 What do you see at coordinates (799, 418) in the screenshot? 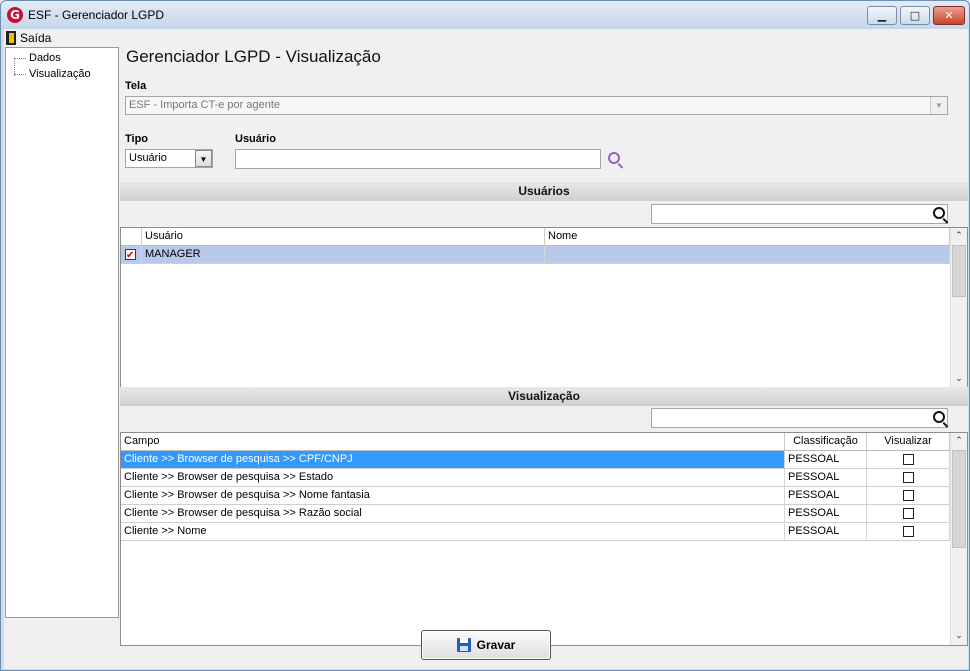
I see `visualizacao-search-input` at bounding box center [799, 418].